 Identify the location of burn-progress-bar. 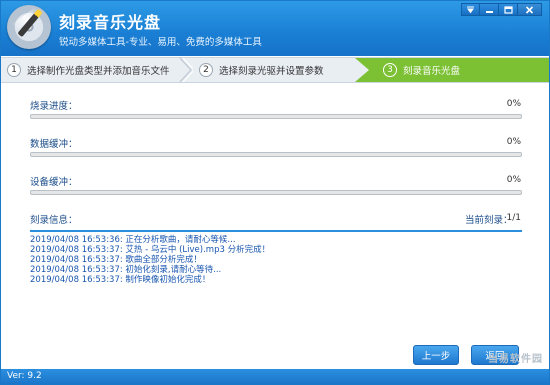
(276, 116).